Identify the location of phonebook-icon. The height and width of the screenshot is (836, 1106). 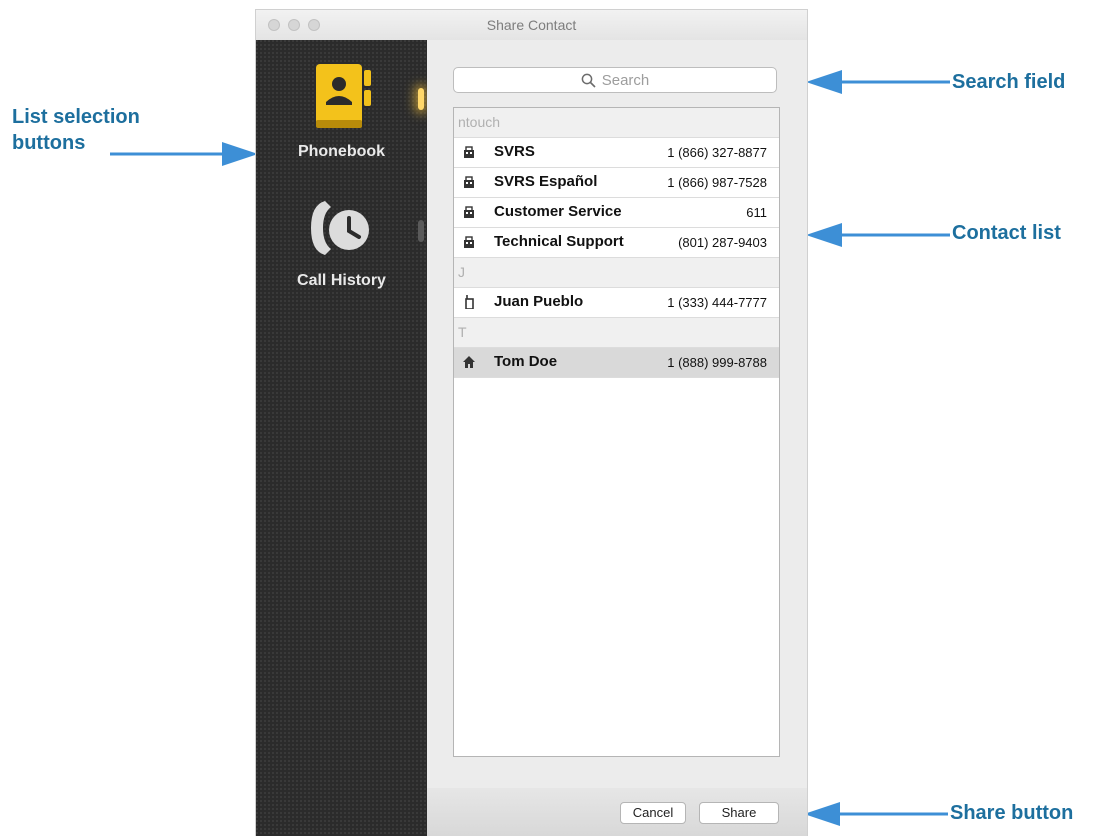
(343, 96).